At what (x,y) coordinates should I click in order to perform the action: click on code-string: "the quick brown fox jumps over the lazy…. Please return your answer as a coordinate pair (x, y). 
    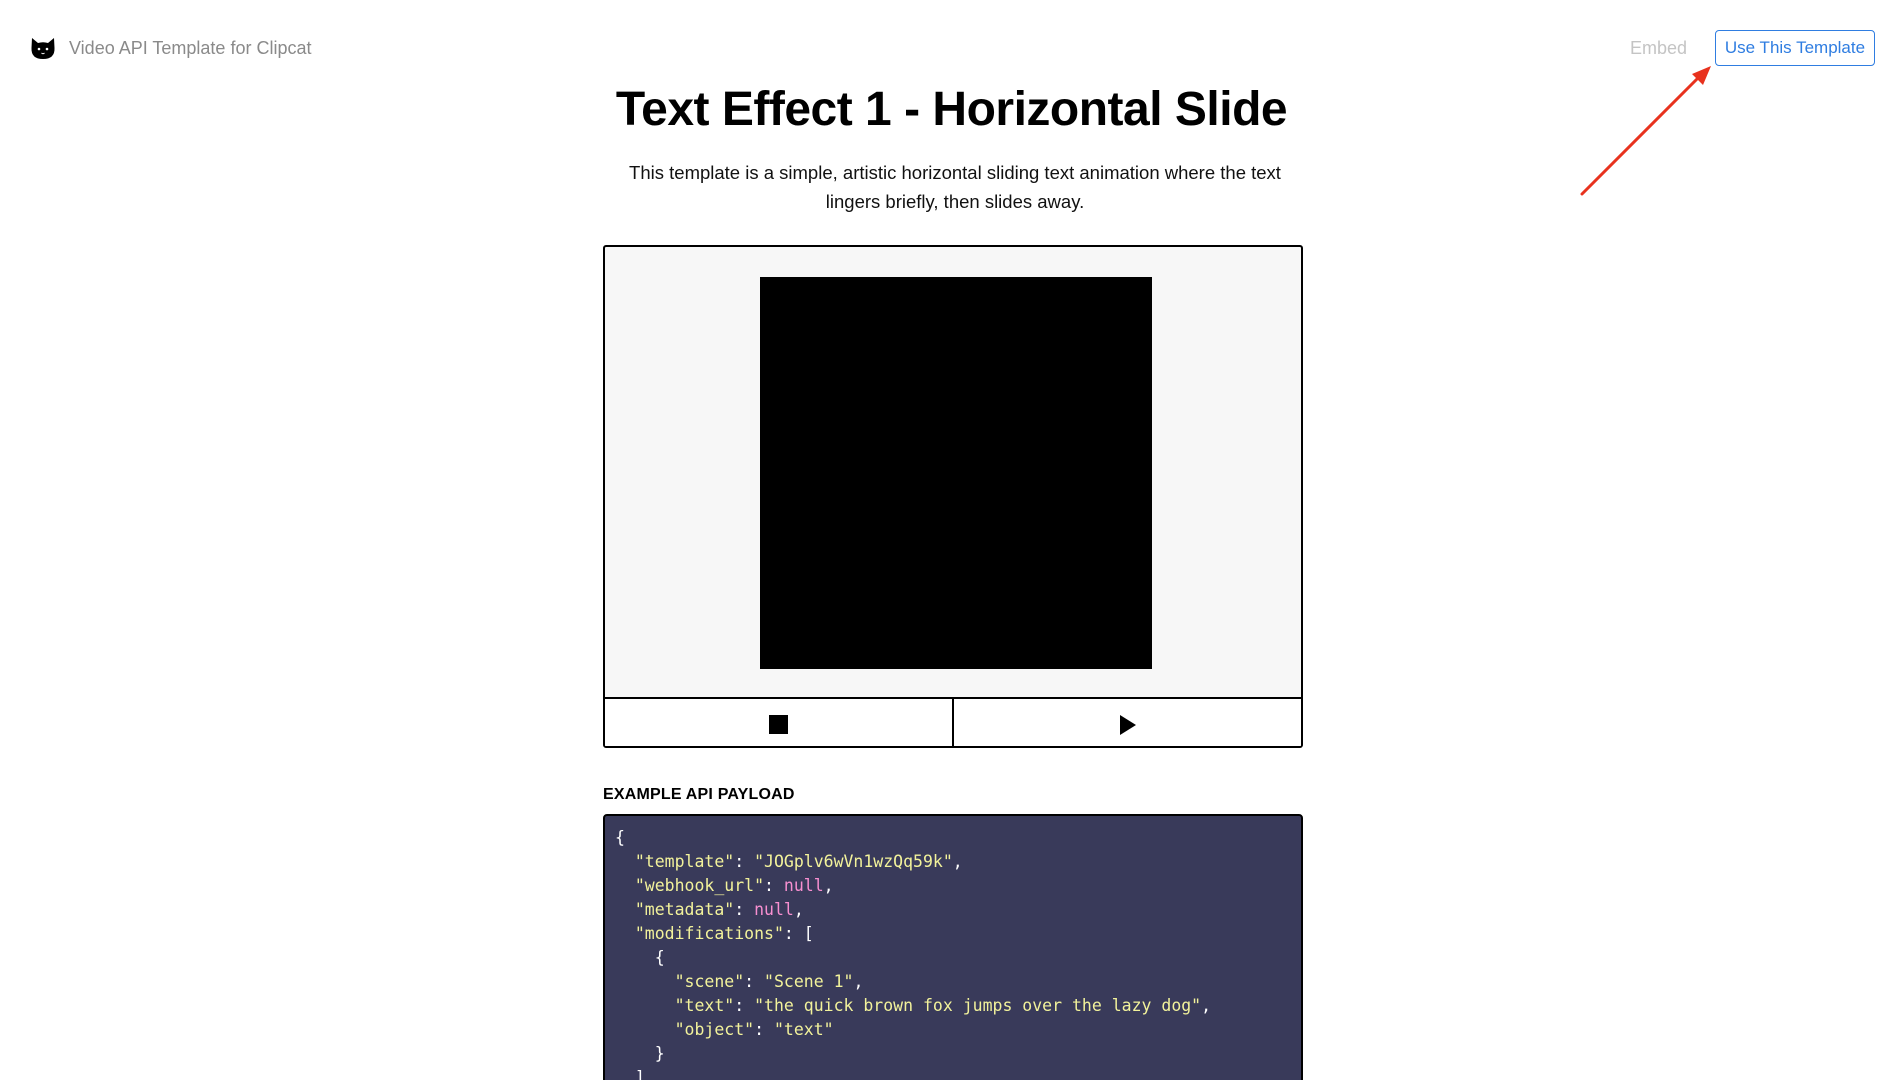
    Looking at the image, I should click on (978, 1005).